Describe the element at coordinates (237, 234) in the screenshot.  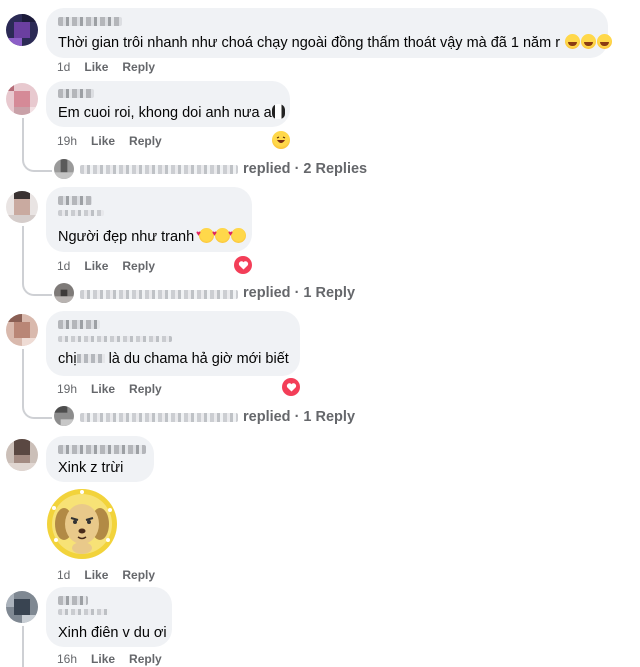
I see `smiling-face-with-hearts-icon` at that location.